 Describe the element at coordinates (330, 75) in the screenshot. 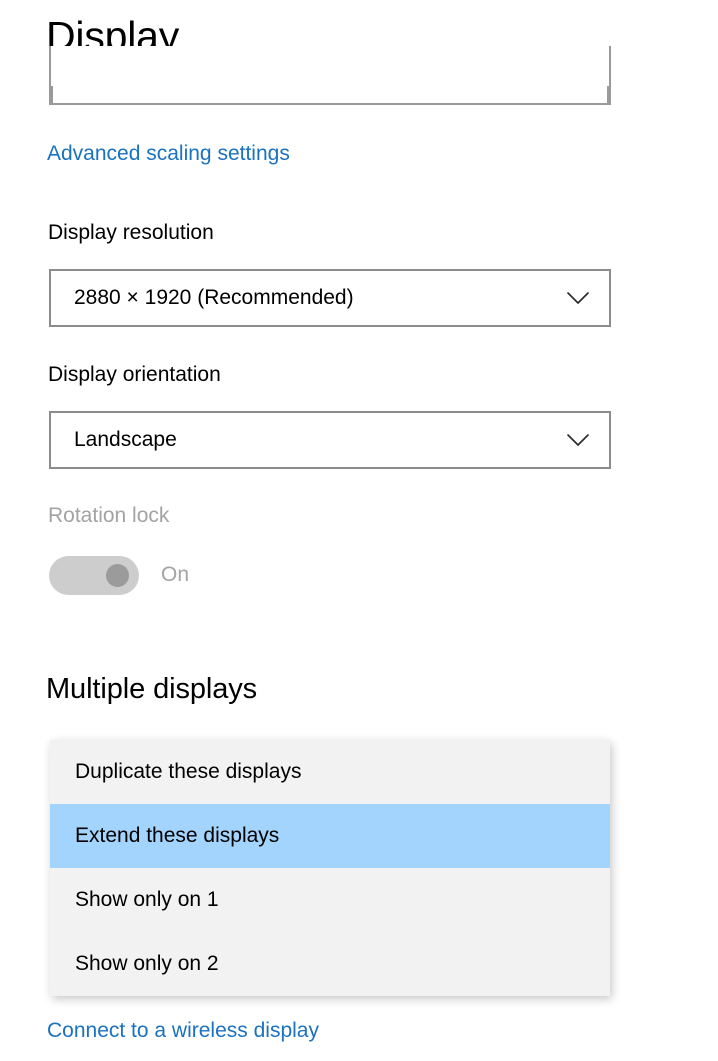

I see `scale-combo-box-clipped` at that location.